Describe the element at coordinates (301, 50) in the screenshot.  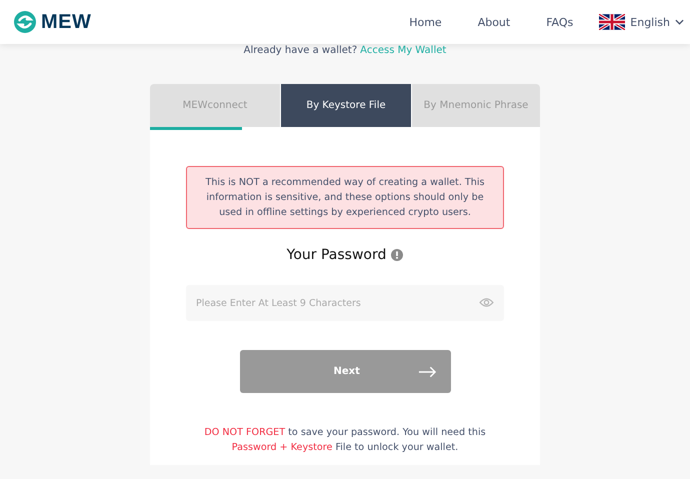
I see `prompt-text: Already have a wallet?` at that location.